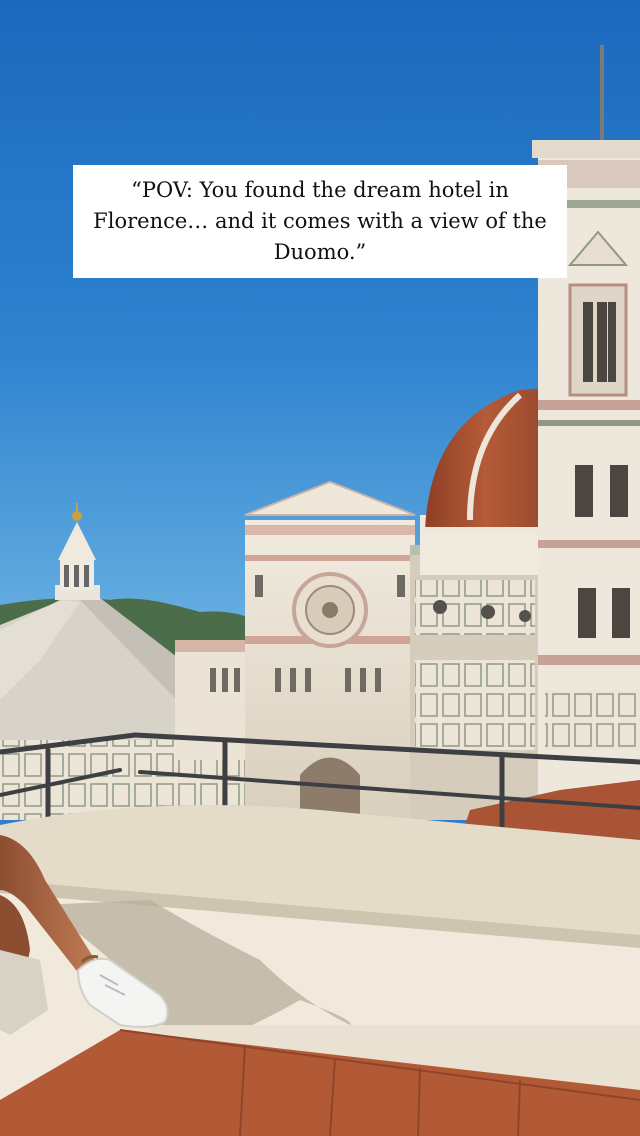  Describe the element at coordinates (586, 427) in the screenshot. I see `bell-tower` at that location.